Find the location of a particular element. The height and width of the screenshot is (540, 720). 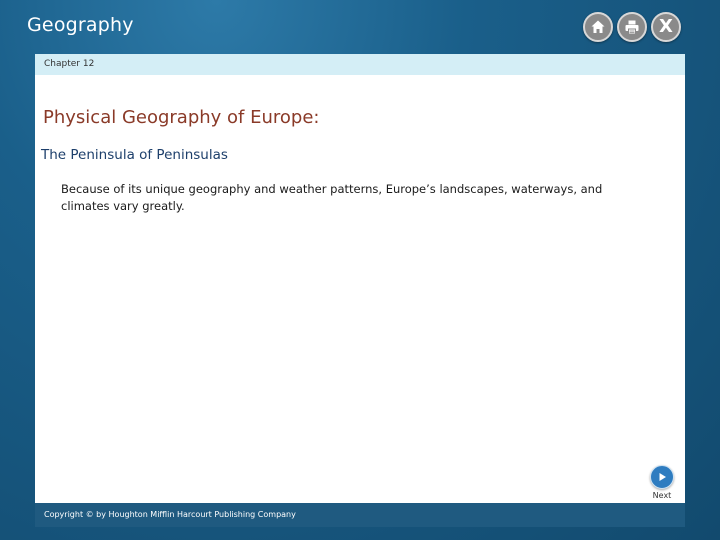

chapter-label: Chapter 12 is located at coordinates (69, 64).